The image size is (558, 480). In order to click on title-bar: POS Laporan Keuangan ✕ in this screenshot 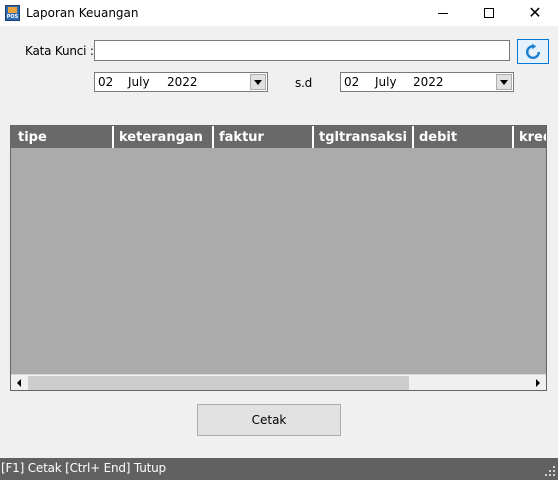, I will do `click(279, 13)`.